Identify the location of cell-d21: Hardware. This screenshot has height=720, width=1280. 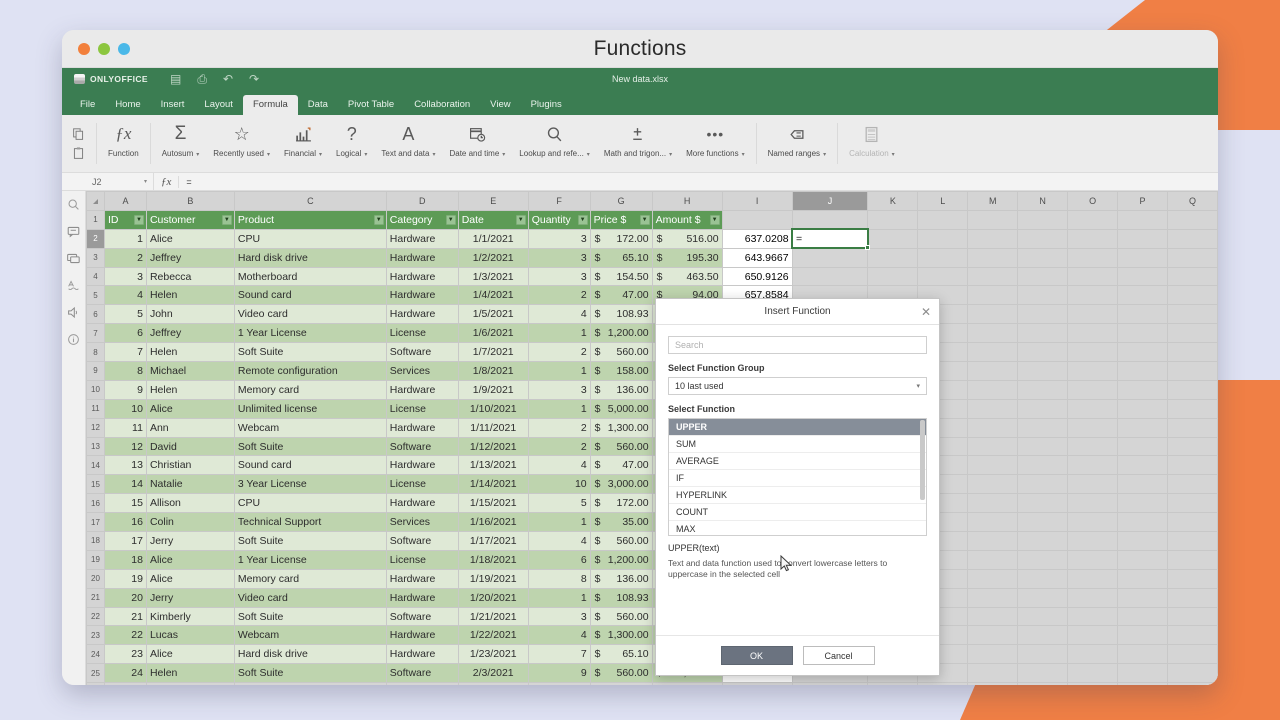
(422, 597).